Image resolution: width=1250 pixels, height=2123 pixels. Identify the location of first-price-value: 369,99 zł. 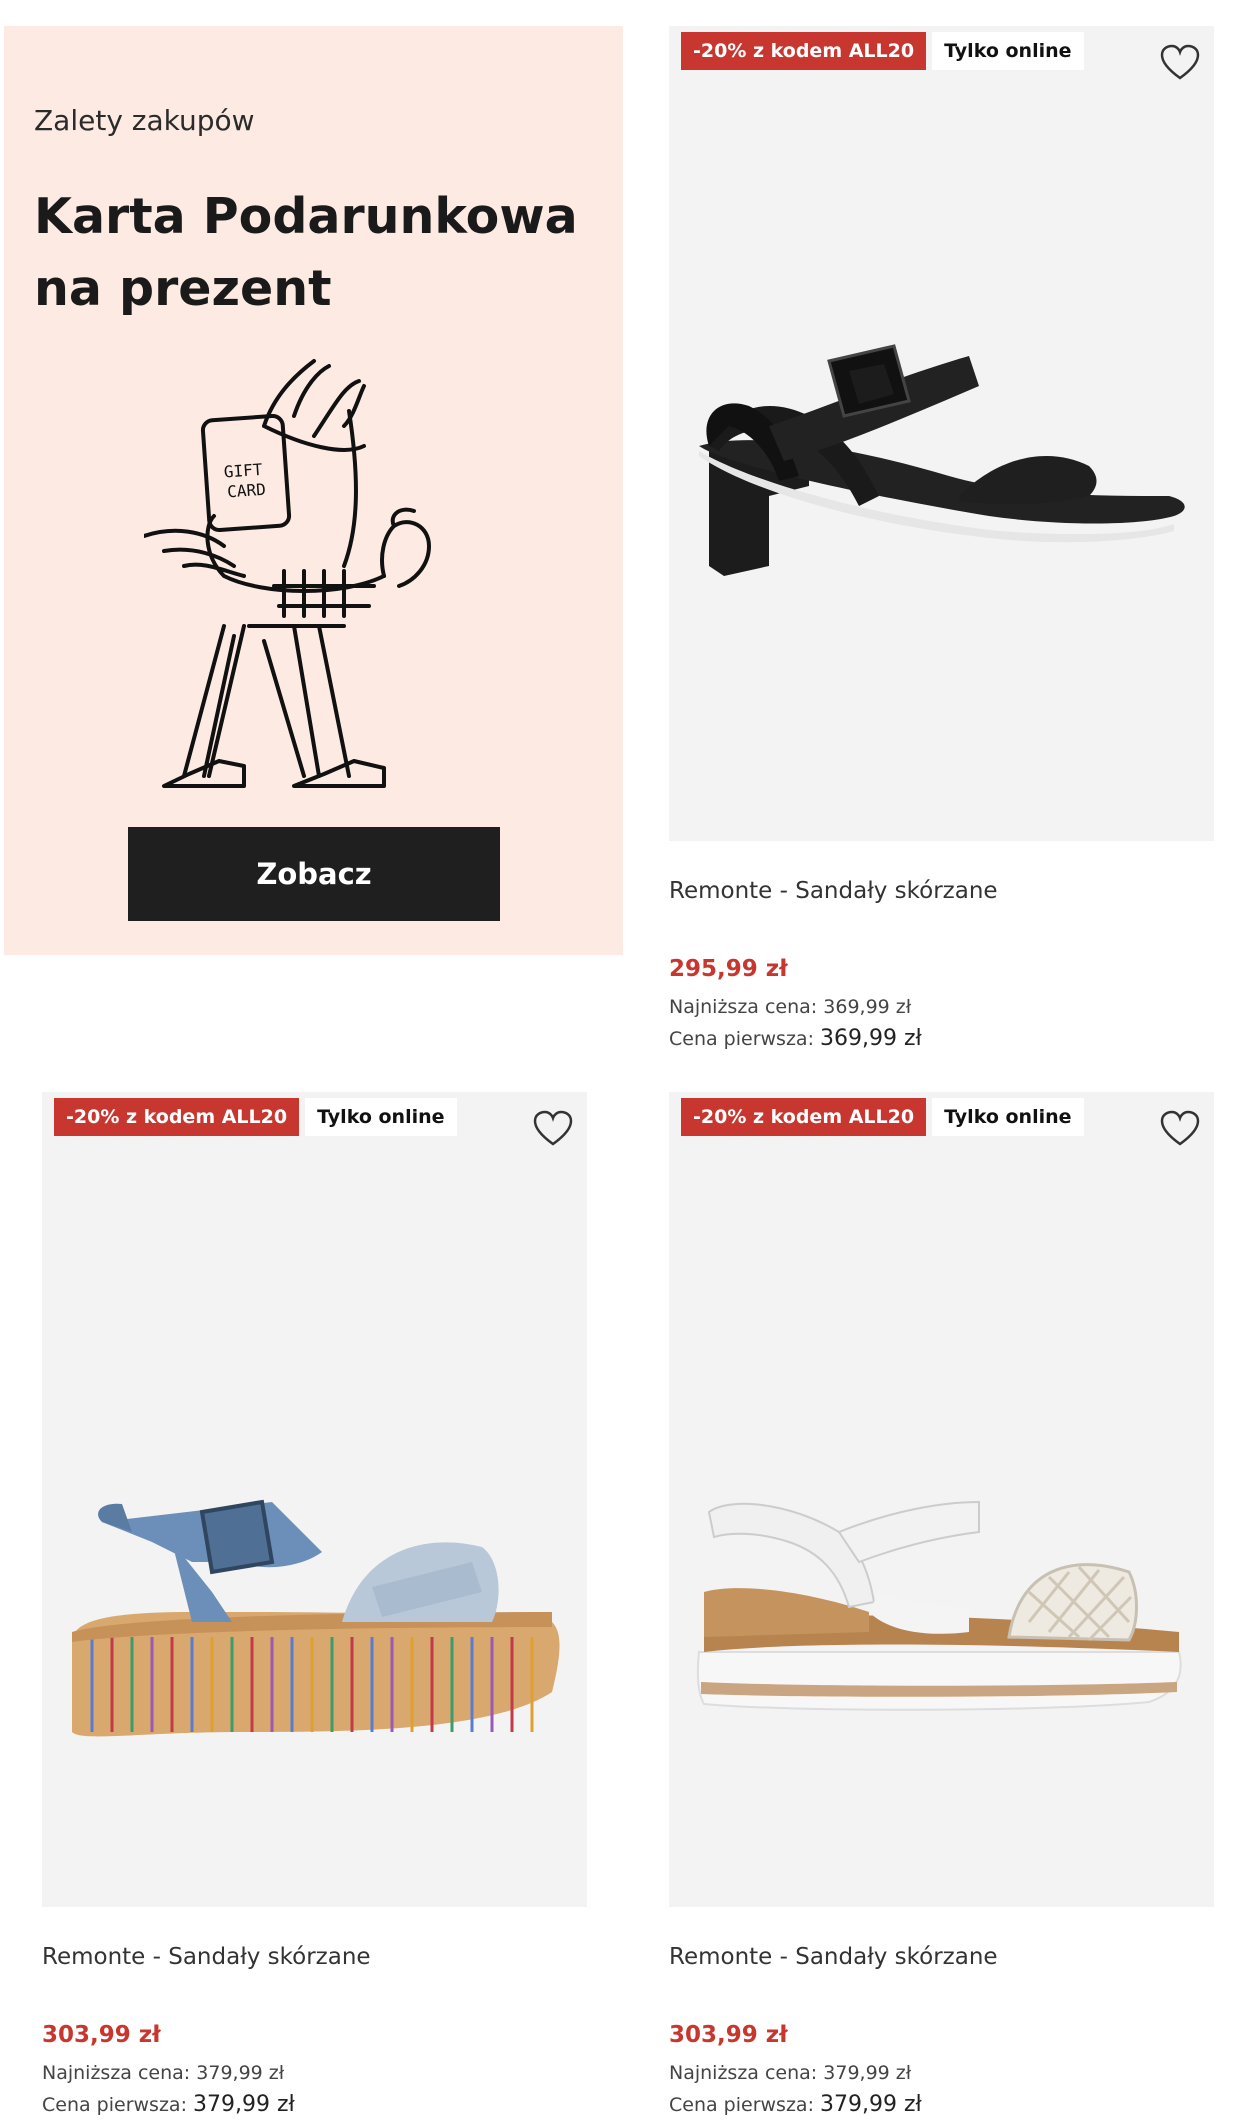
(871, 1038).